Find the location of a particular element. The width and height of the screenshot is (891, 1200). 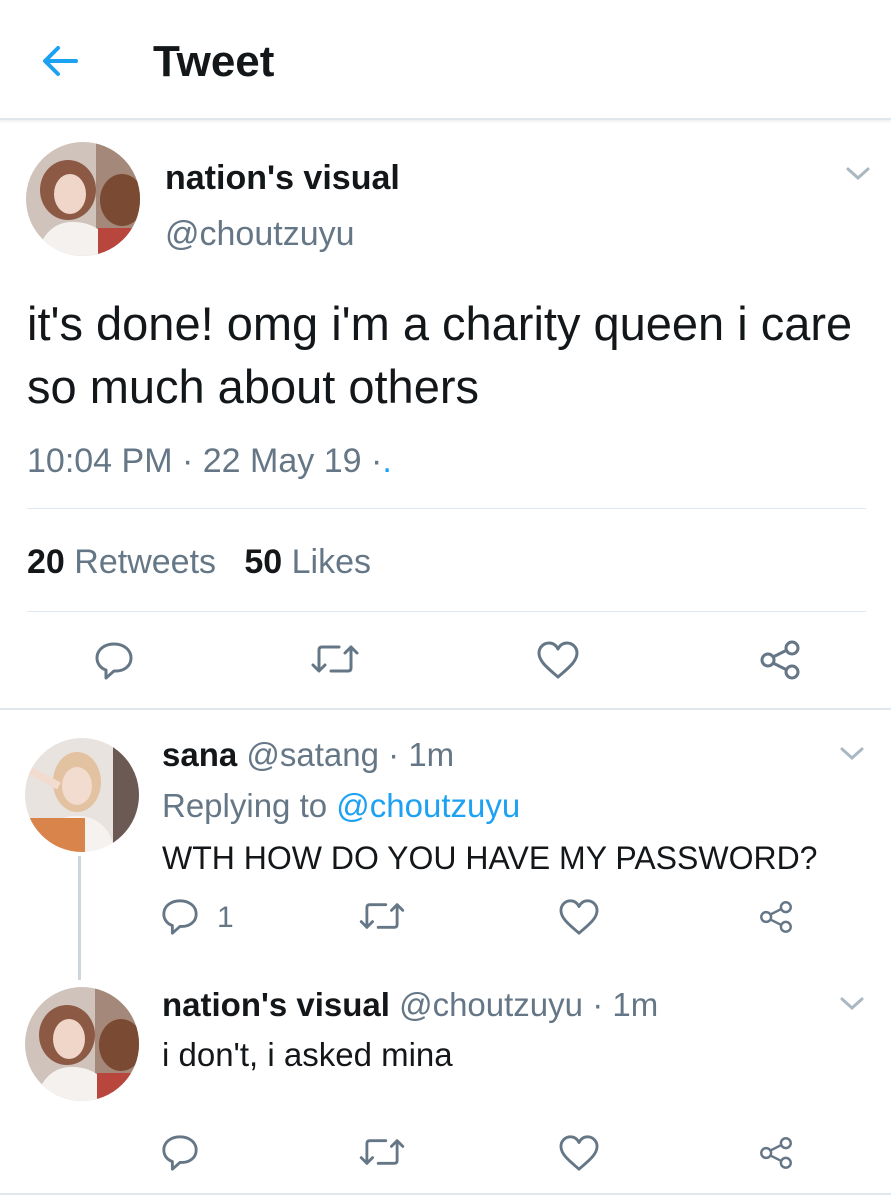

retweet-count: 20 is located at coordinates (46, 562).